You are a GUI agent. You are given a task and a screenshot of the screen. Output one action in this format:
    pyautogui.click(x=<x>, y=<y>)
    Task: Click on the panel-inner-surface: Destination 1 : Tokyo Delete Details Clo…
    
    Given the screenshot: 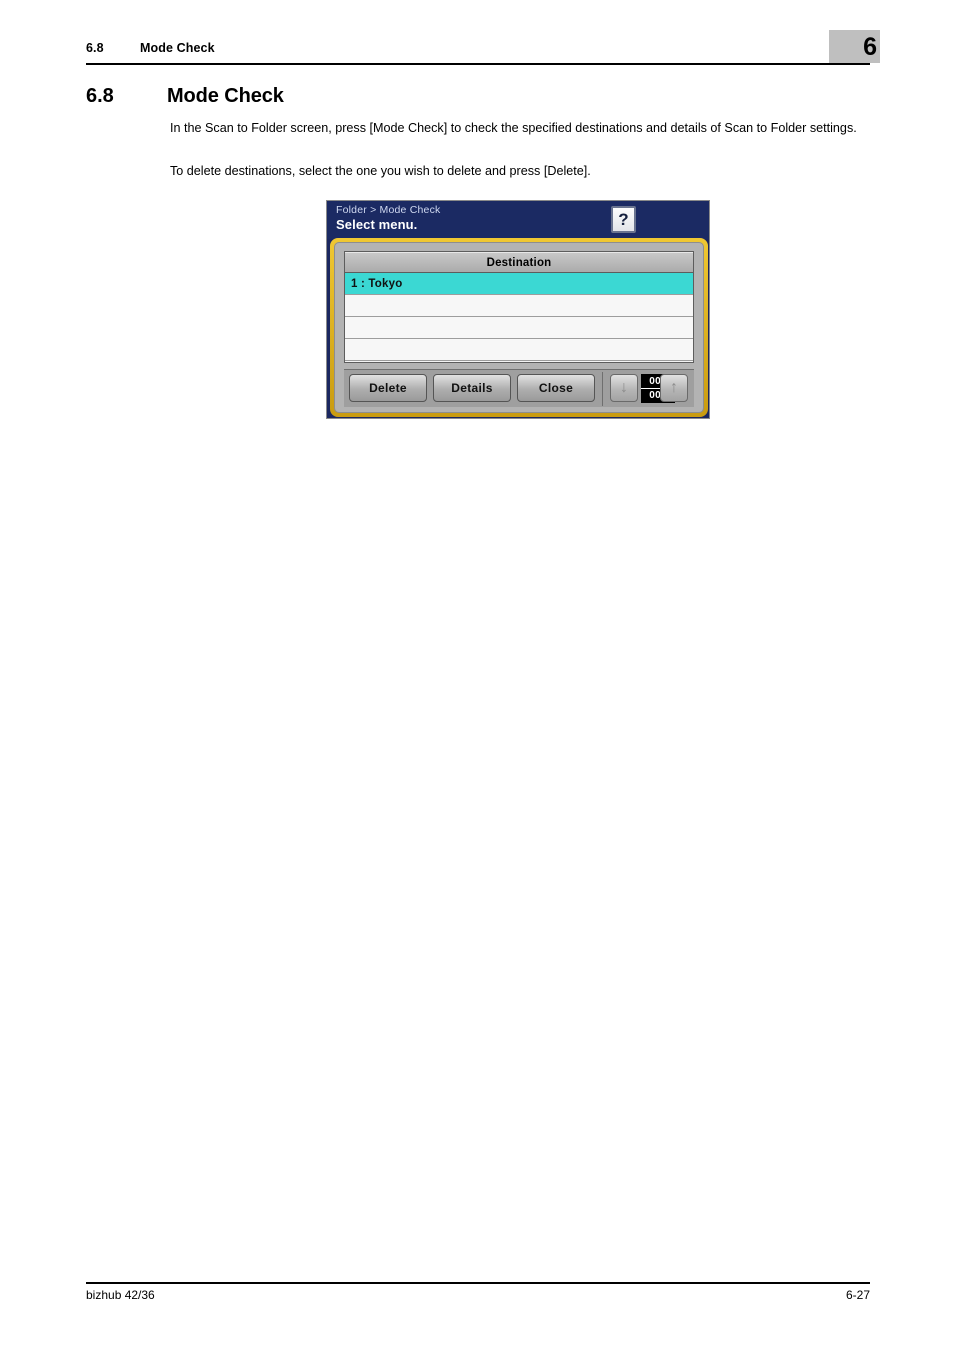 What is the action you would take?
    pyautogui.click(x=519, y=327)
    